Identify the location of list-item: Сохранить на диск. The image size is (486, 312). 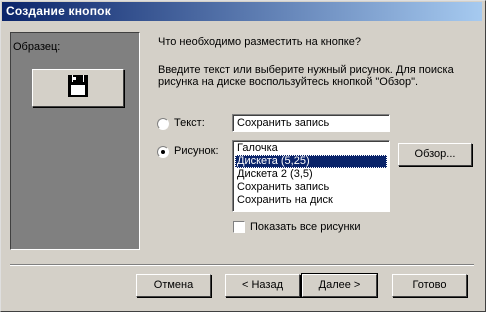
(311, 200).